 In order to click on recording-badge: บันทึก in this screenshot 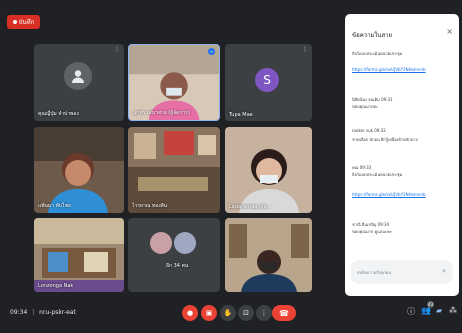, I will do `click(23, 22)`.